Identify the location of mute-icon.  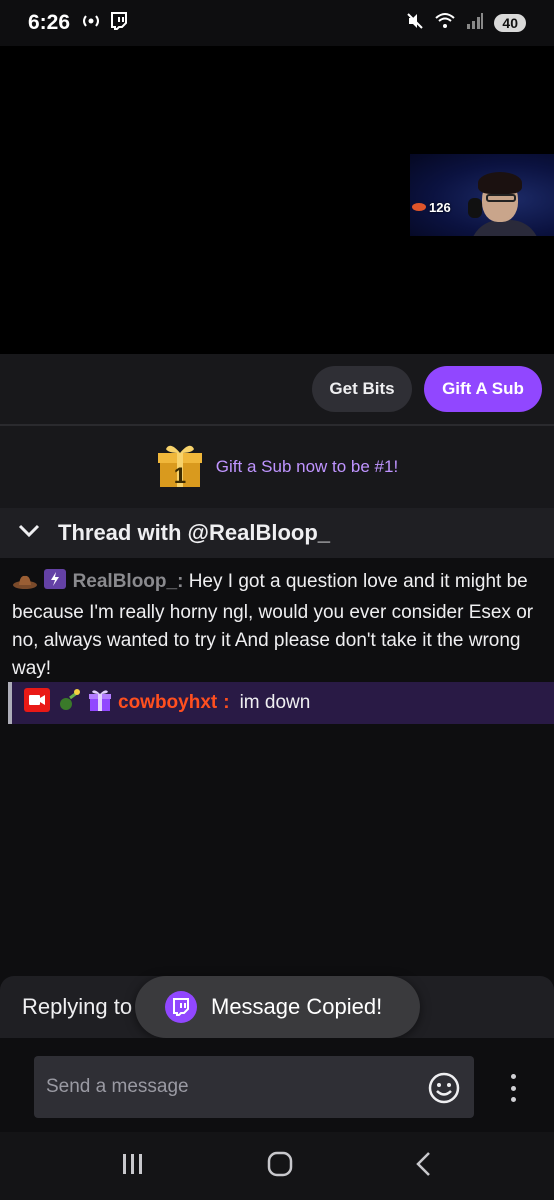
(415, 23).